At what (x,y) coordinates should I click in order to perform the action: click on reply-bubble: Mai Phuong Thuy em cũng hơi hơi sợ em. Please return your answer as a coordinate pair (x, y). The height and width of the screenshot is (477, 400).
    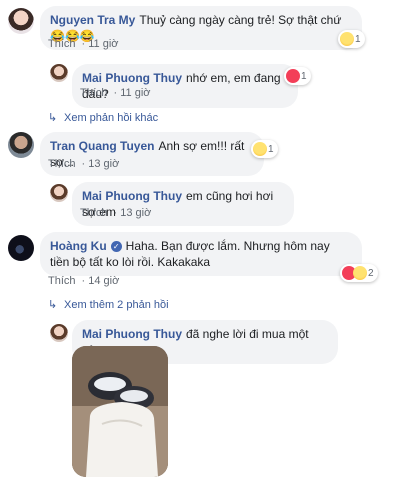
    Looking at the image, I should click on (183, 204).